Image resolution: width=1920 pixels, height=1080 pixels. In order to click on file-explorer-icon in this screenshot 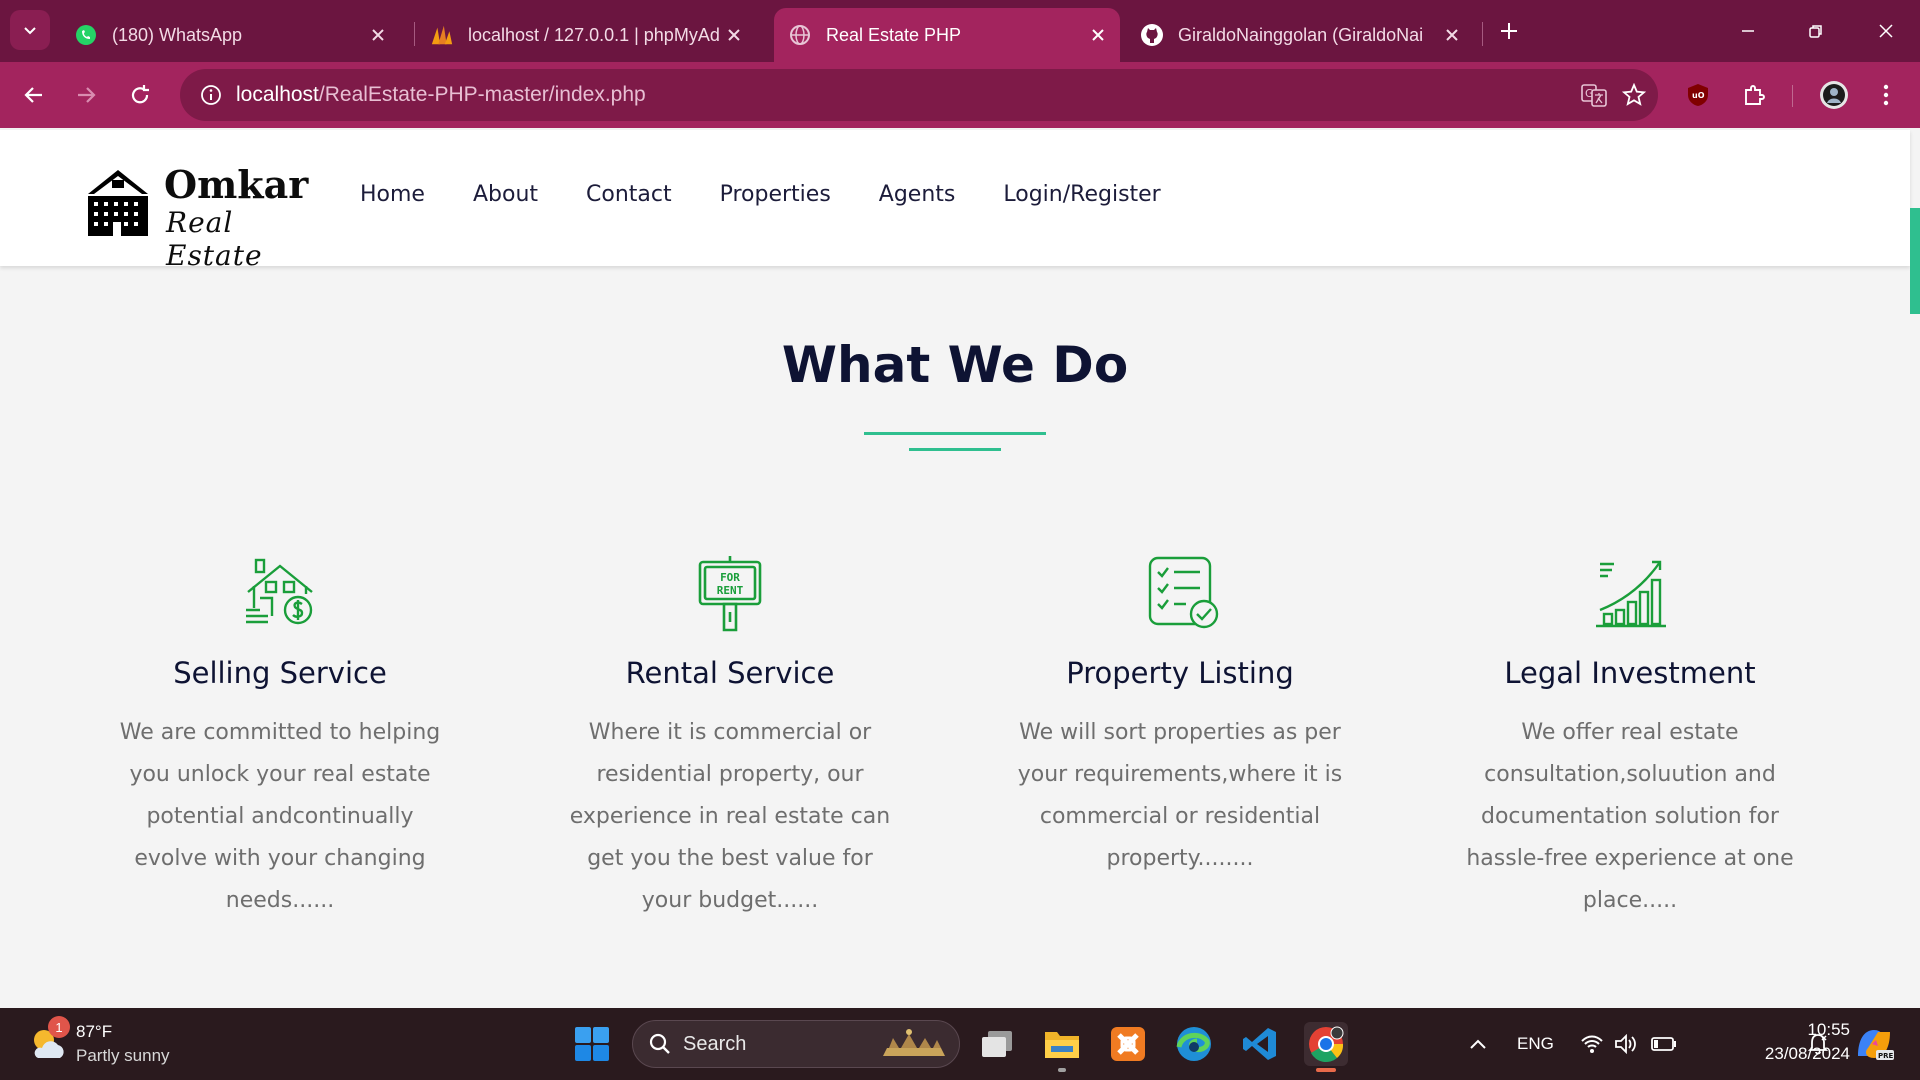, I will do `click(1062, 1044)`.